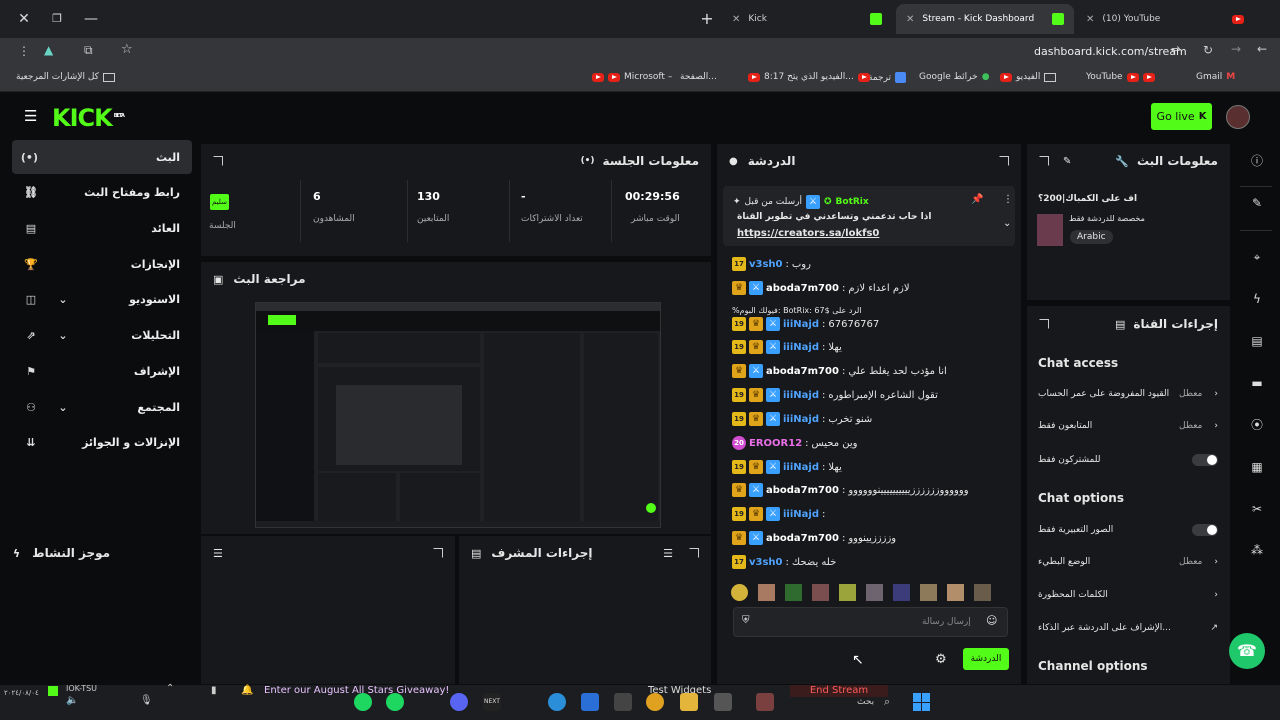 The width and height of the screenshot is (1280, 720). What do you see at coordinates (102, 335) in the screenshot?
I see `sidebar-item-analytics: التحليلات ⌄ ⇗` at bounding box center [102, 335].